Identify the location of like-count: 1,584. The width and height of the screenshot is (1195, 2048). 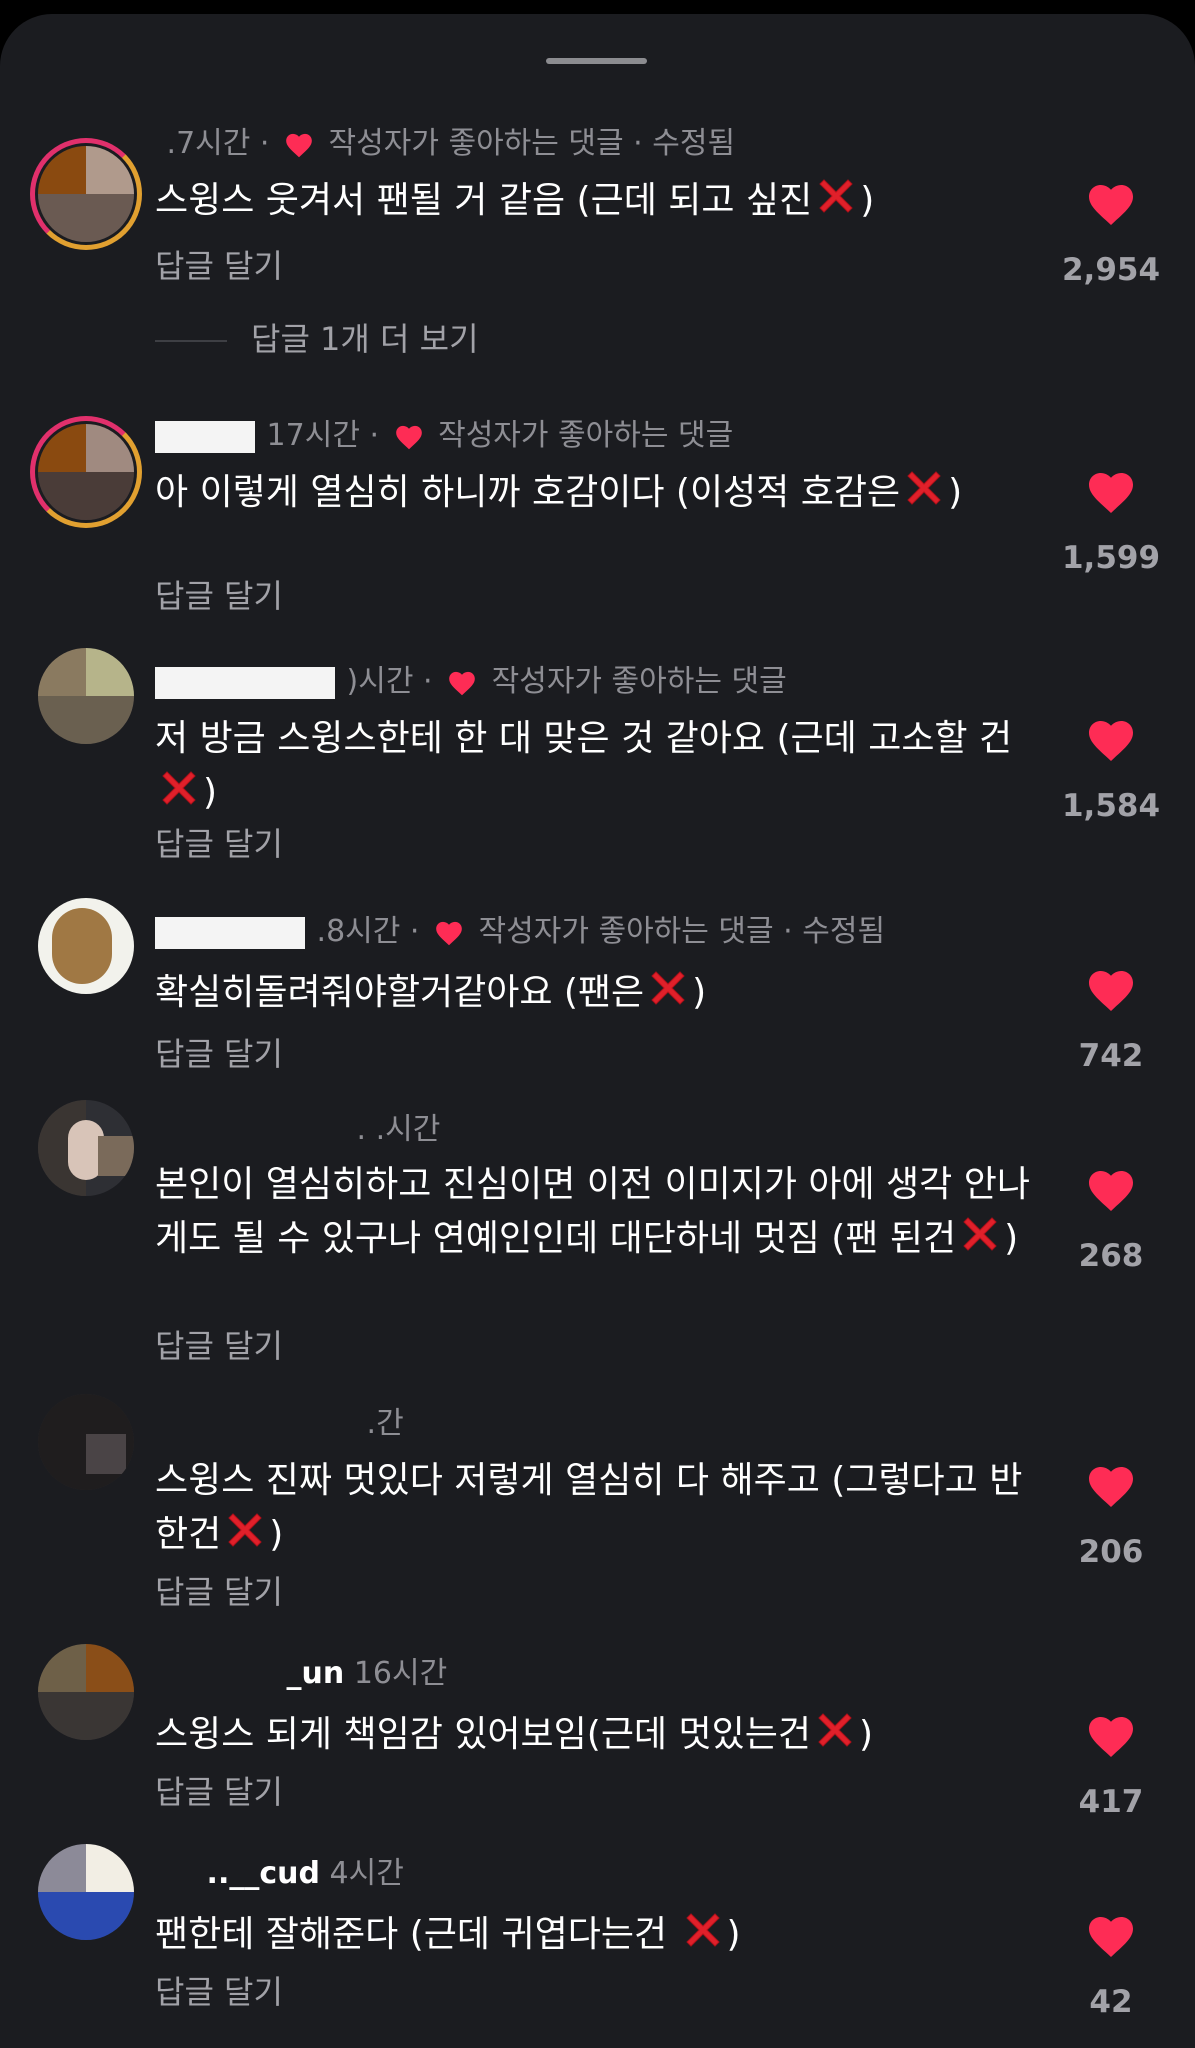
(1111, 806).